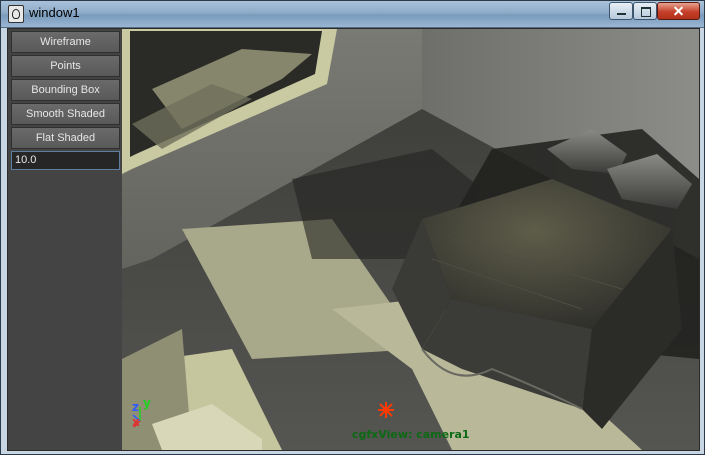 Image resolution: width=705 pixels, height=455 pixels. I want to click on title-bar: window1, so click(352, 14).